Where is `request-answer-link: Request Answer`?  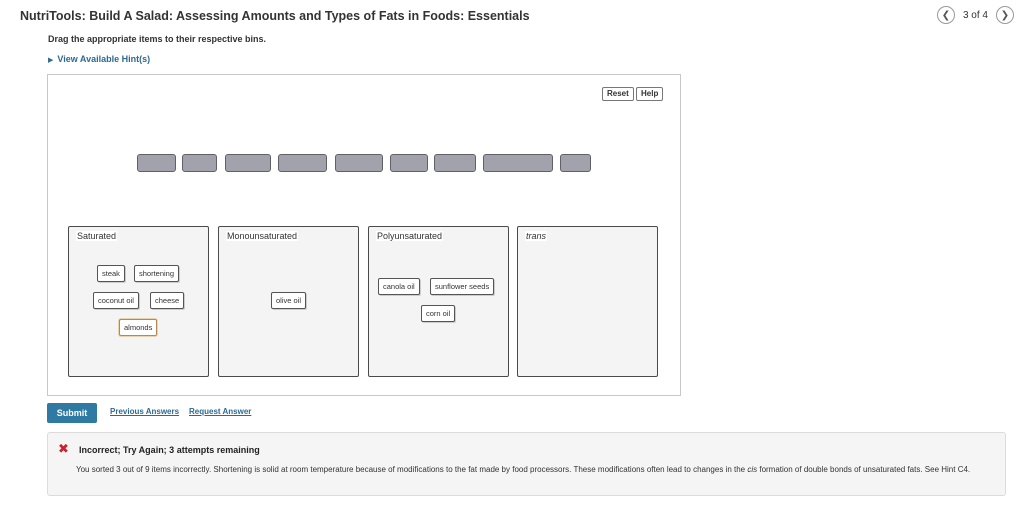
request-answer-link: Request Answer is located at coordinates (220, 411).